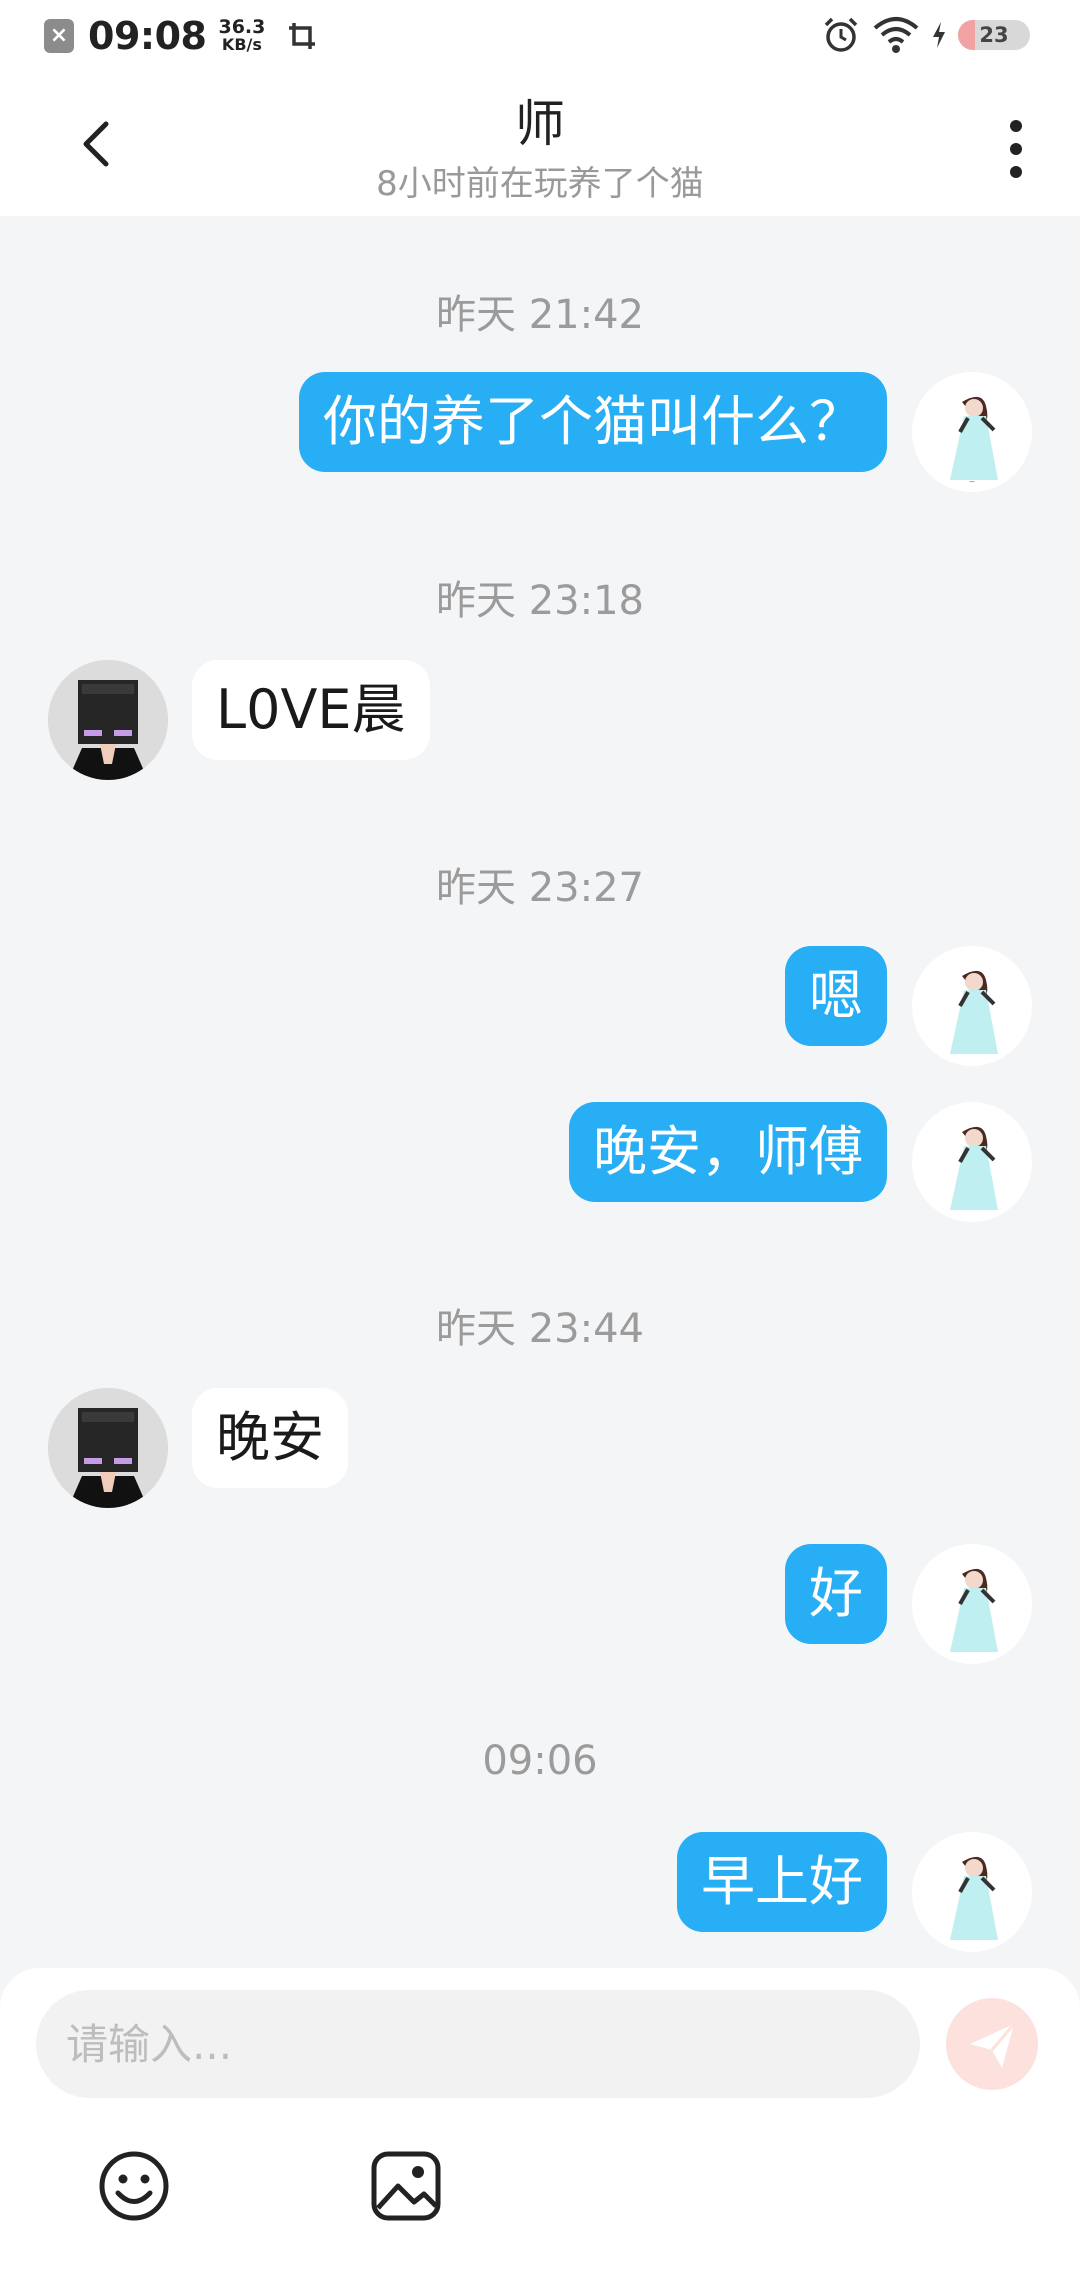  Describe the element at coordinates (540, 2124) in the screenshot. I see `message-composer` at that location.